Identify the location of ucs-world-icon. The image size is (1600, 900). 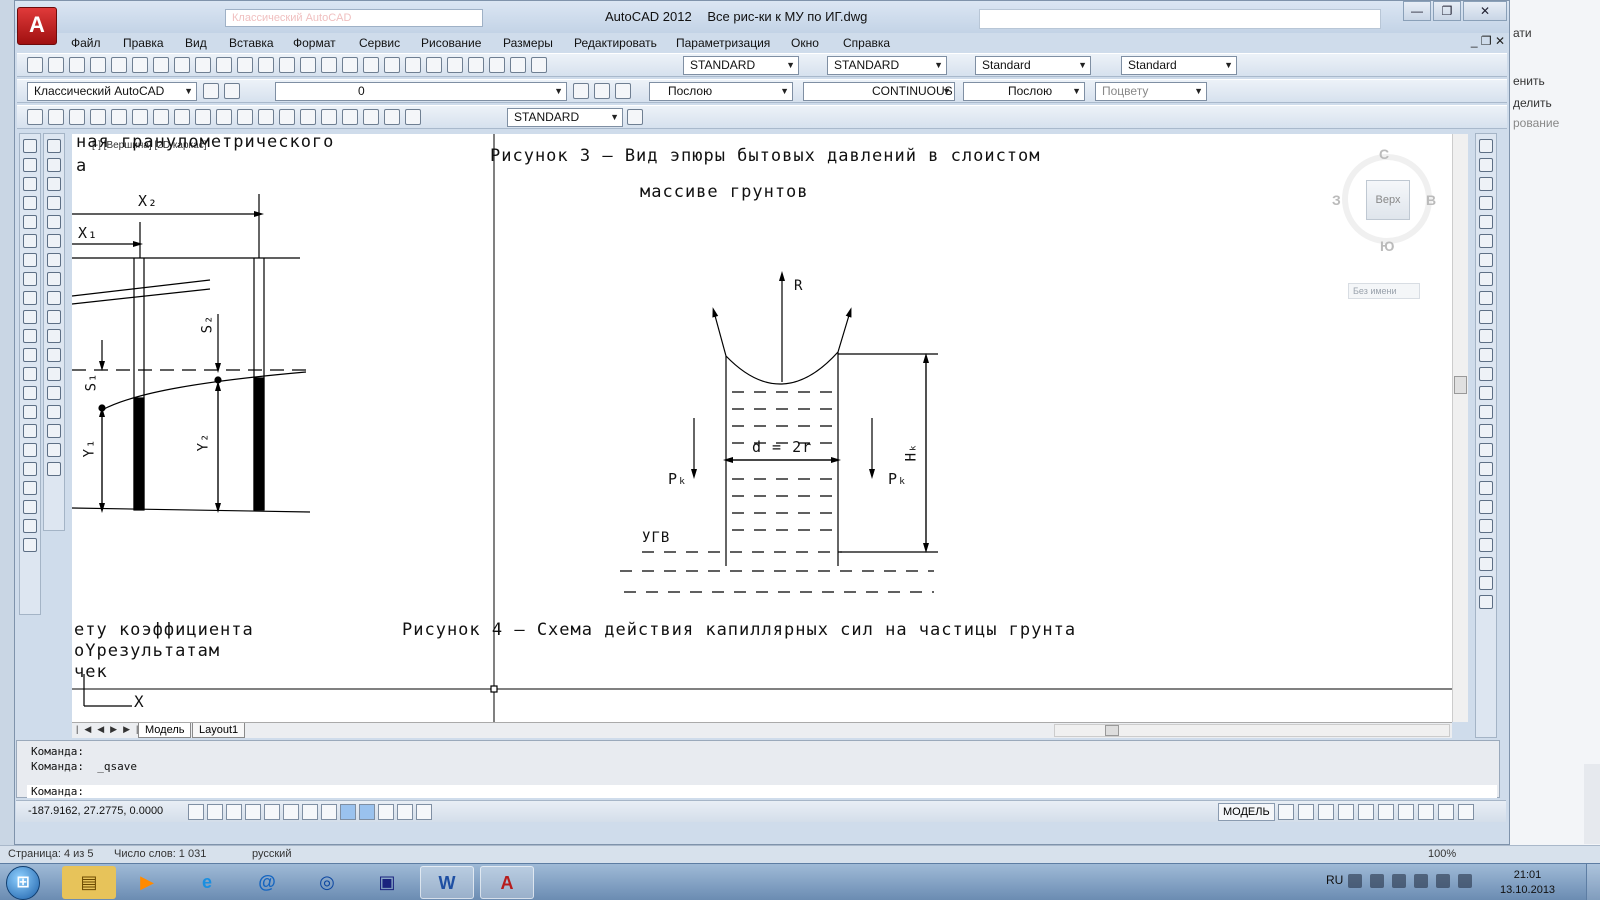
(1486, 488).